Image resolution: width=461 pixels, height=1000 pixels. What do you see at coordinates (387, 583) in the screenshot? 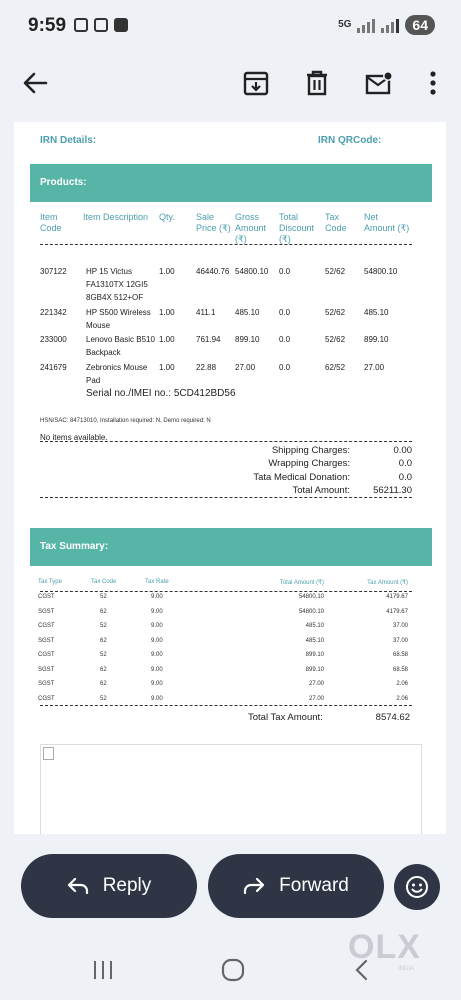
I see `tax-column-header: Tax Amount (₹)` at bounding box center [387, 583].